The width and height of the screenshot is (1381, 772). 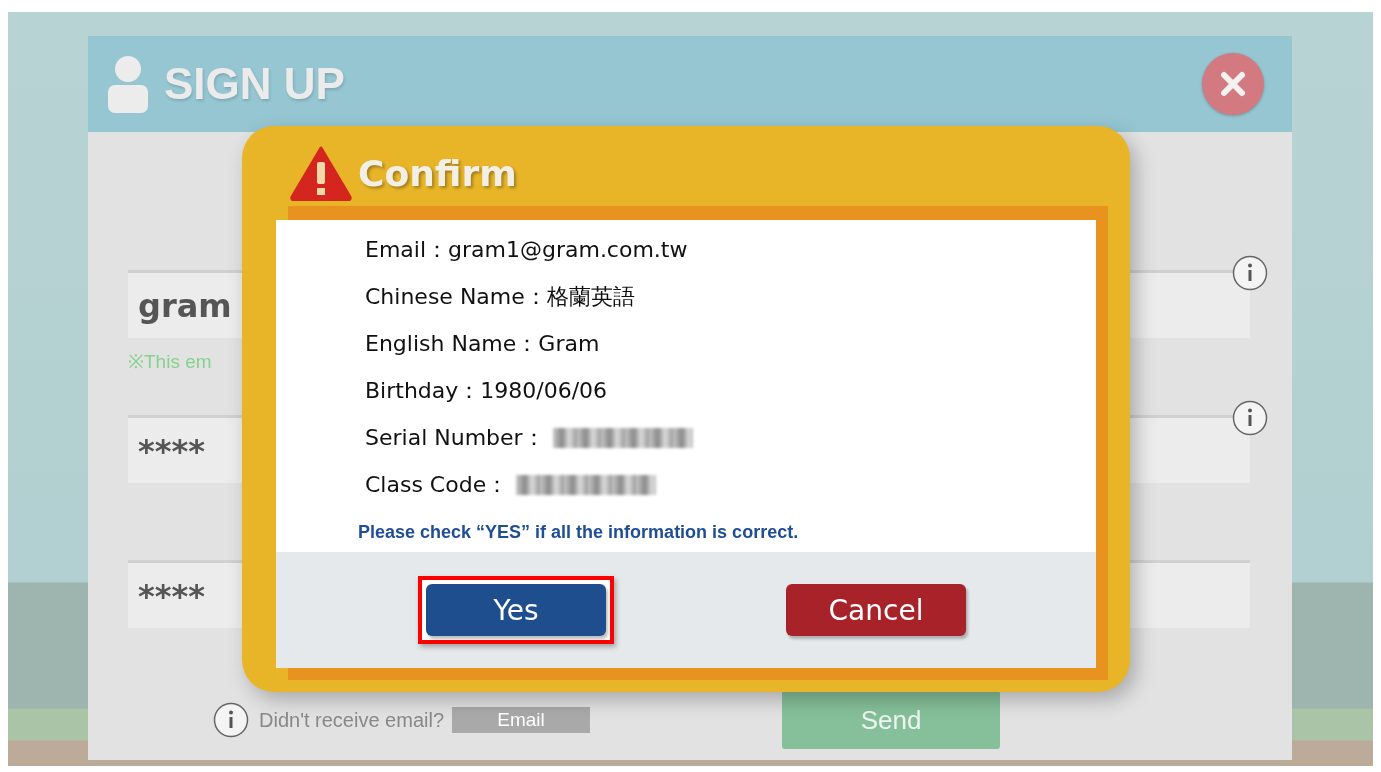 I want to click on info-row-text: Chinese Name：格蘭英語, so click(x=500, y=296).